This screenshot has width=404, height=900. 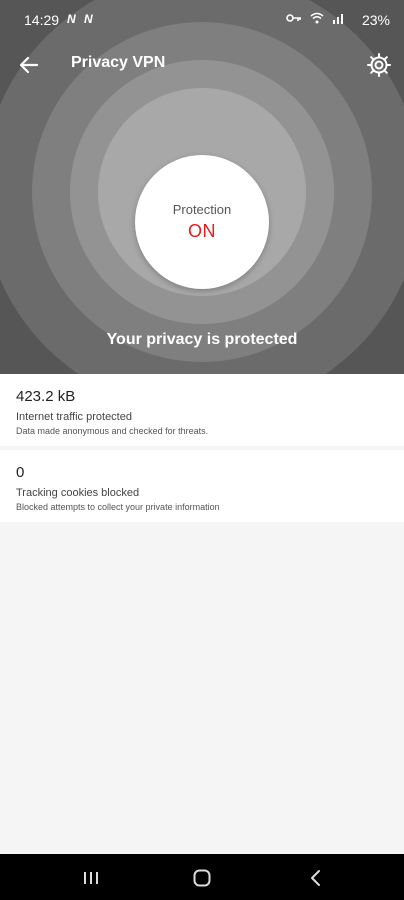 I want to click on privacy-status-message: Your privacy is protected, so click(x=202, y=339).